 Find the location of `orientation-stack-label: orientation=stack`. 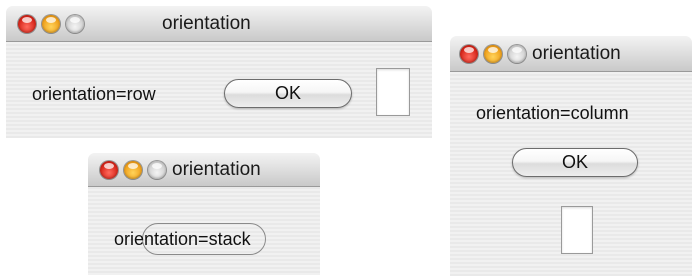

orientation-stack-label: orientation=stack is located at coordinates (182, 239).